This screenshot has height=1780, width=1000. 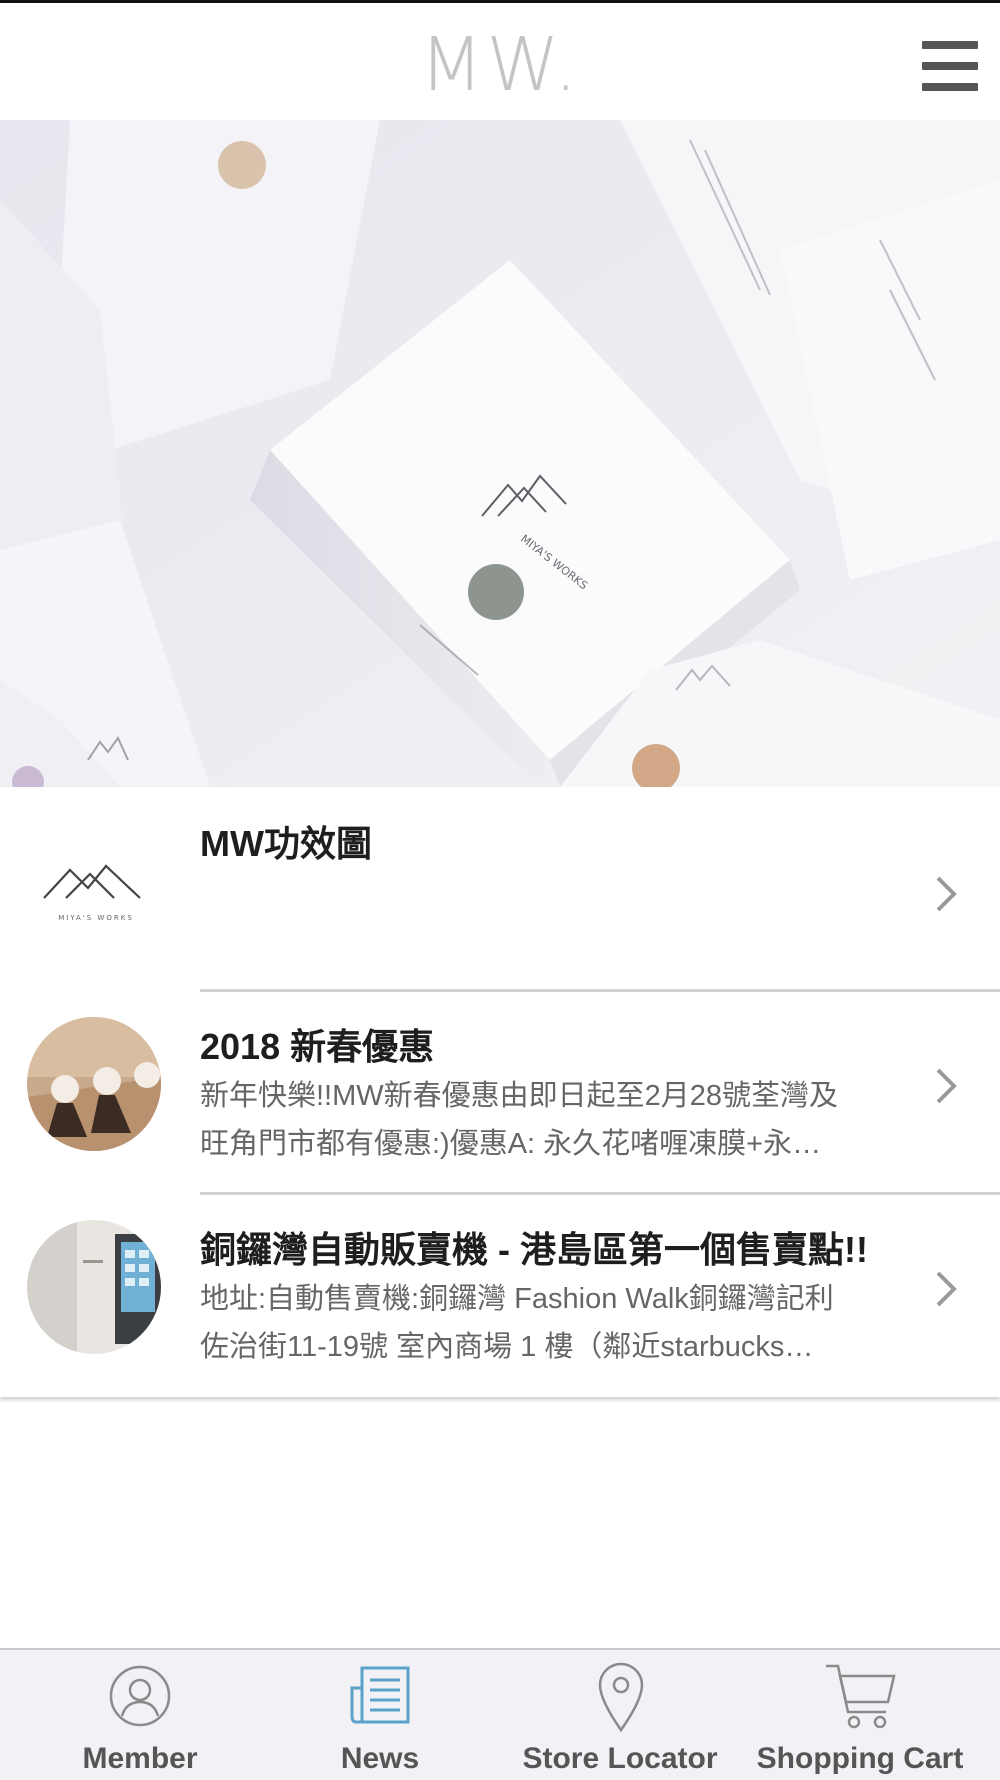 I want to click on shopping-cart-icon, so click(x=861, y=1696).